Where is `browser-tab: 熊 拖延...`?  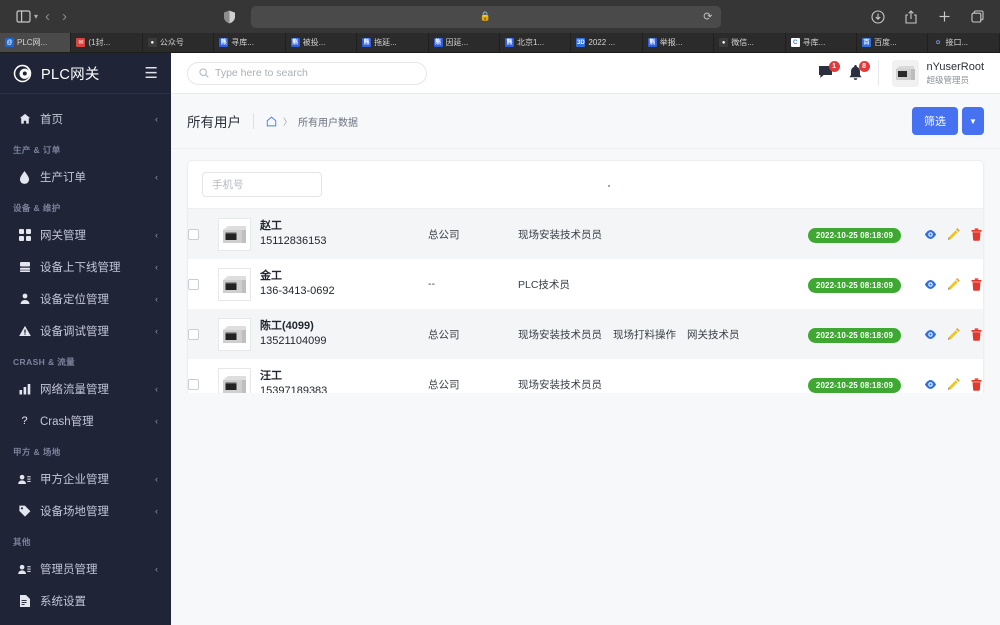 browser-tab: 熊 拖延... is located at coordinates (393, 42).